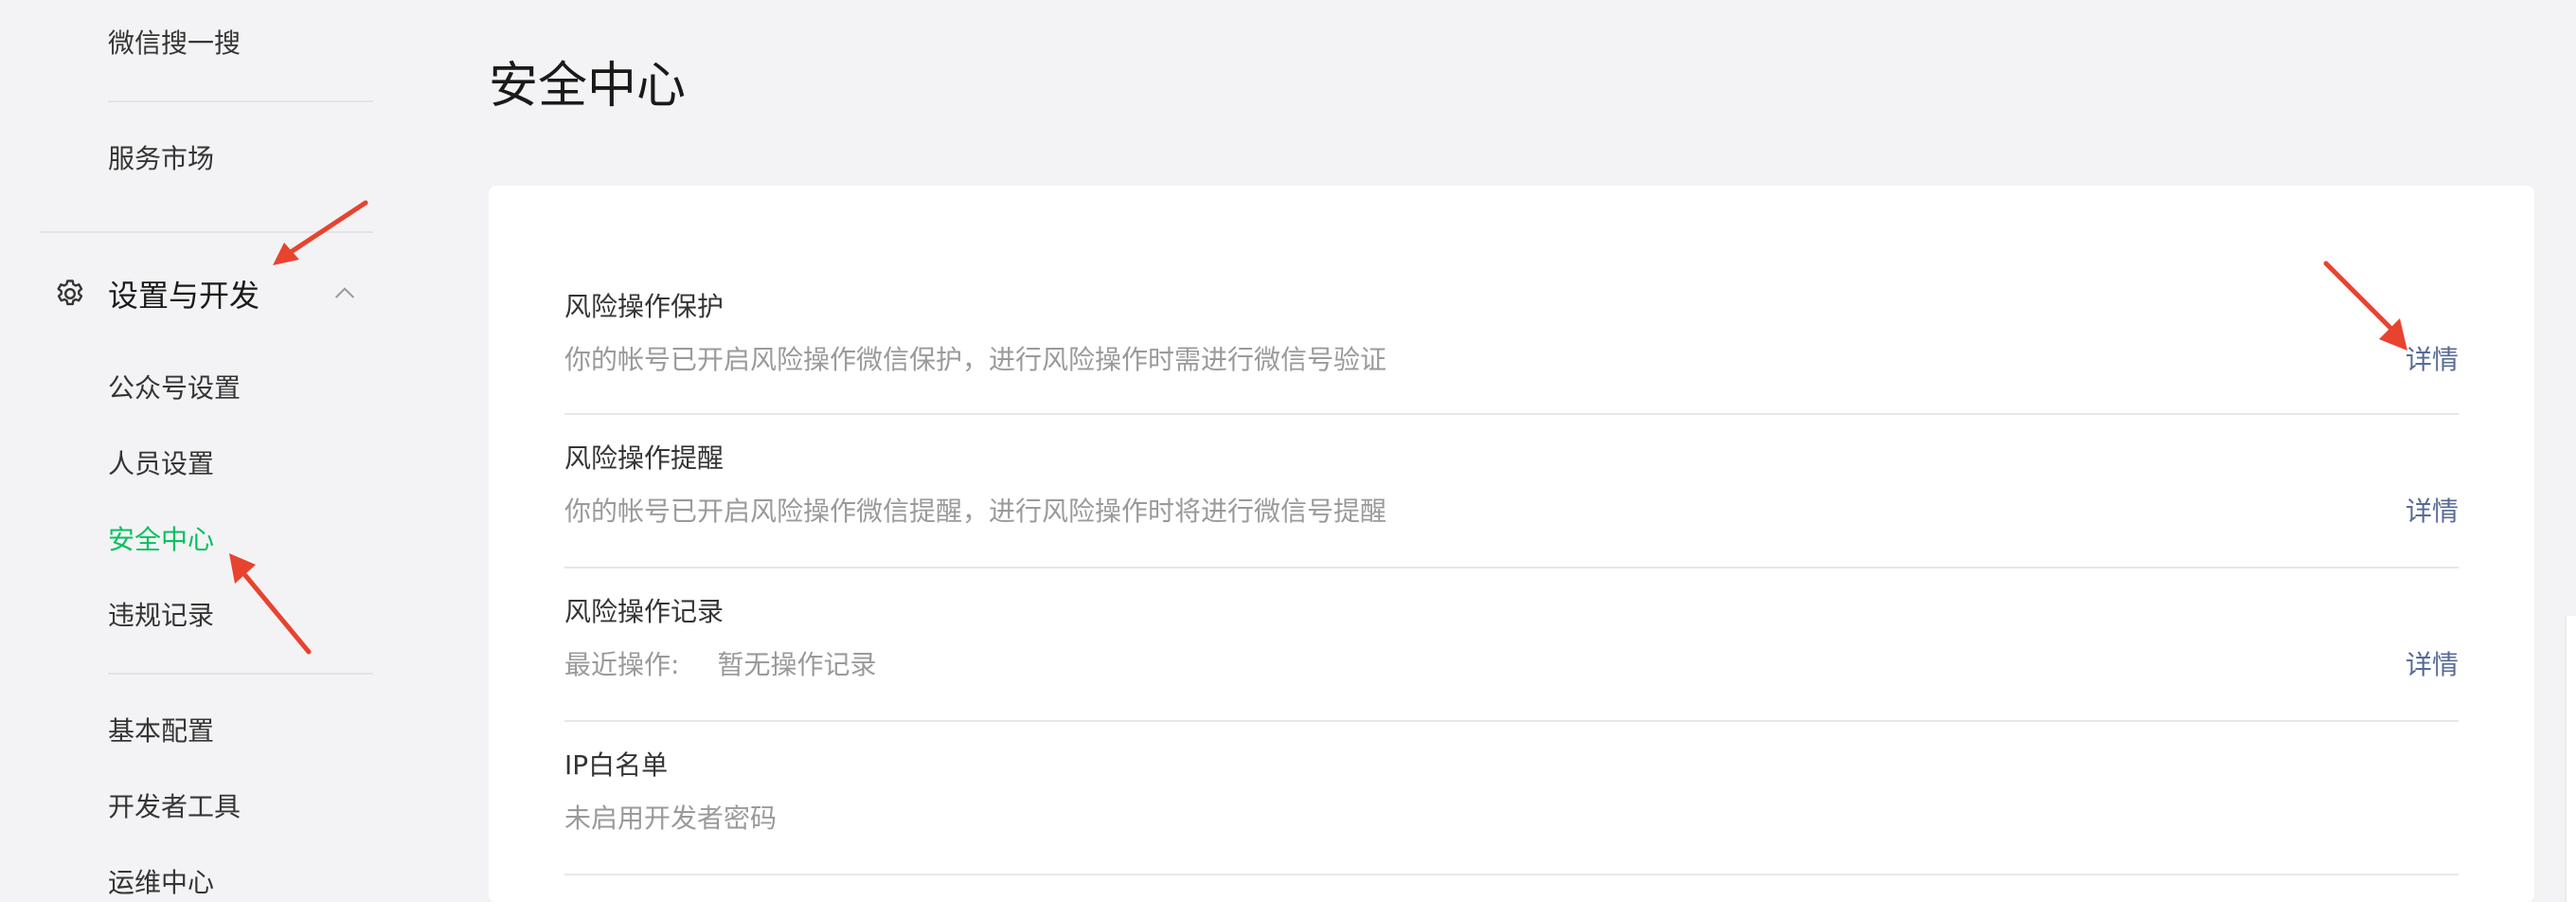  I want to click on sidebar-section-settings-dev: 设置与开发, so click(209, 293).